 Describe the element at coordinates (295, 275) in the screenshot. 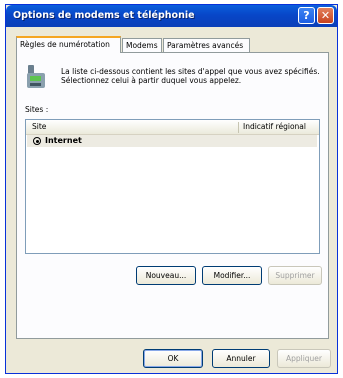

I see `delete-button: Supprimer` at that location.